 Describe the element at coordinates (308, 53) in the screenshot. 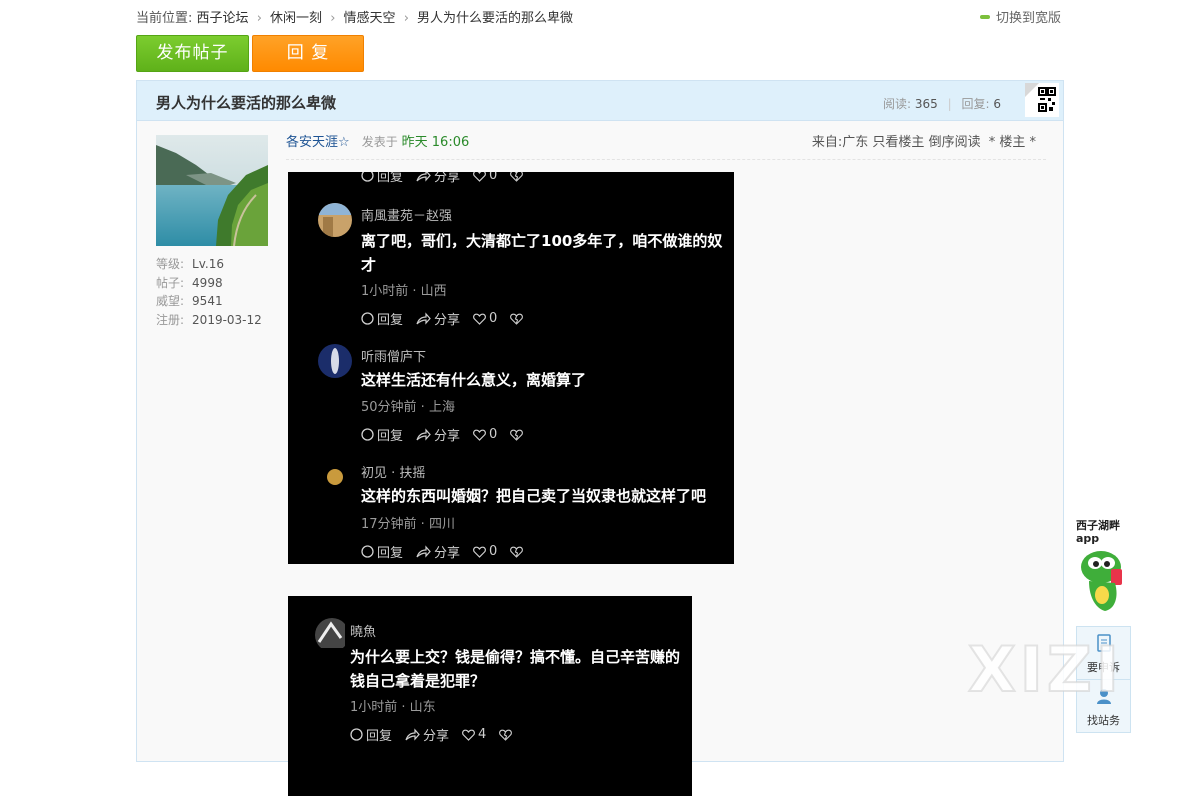

I see `reply-button: 回 复` at that location.